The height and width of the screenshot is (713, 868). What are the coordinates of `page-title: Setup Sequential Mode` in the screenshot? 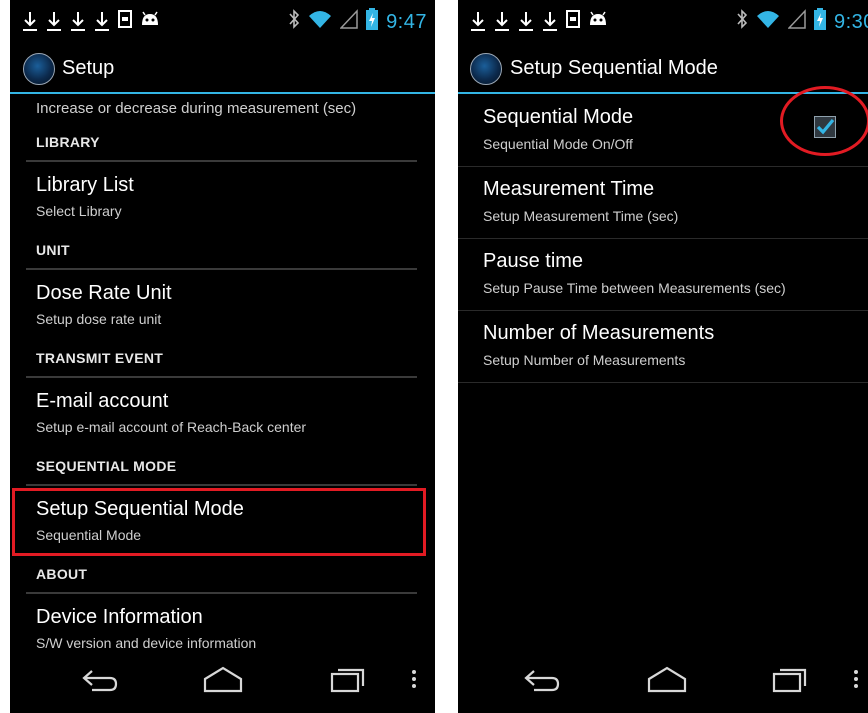 It's located at (614, 68).